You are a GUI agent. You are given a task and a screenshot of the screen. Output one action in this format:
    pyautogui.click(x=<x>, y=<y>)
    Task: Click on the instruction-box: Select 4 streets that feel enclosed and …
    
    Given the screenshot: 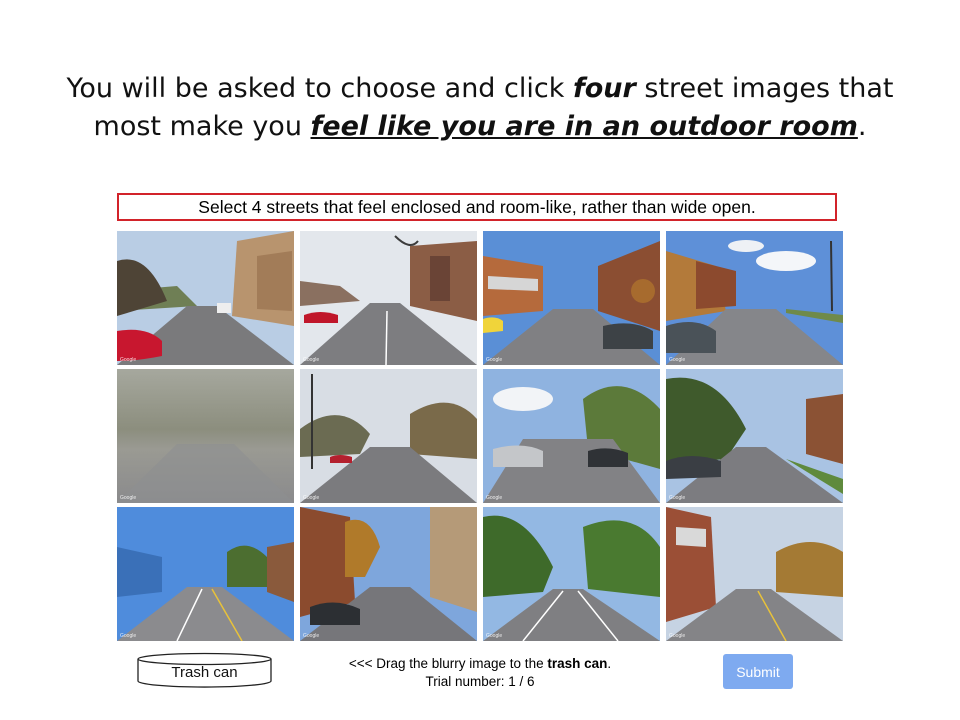 What is the action you would take?
    pyautogui.click(x=477, y=207)
    